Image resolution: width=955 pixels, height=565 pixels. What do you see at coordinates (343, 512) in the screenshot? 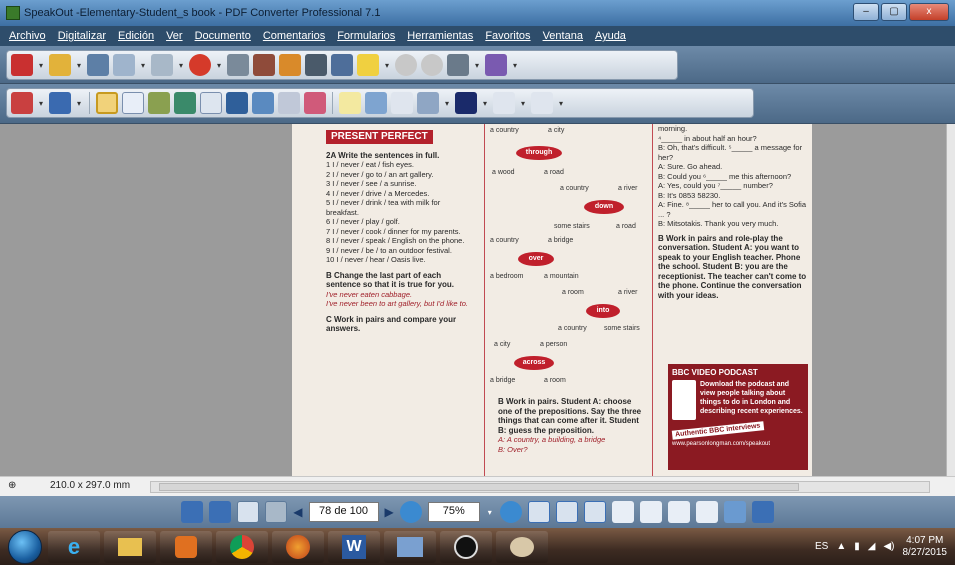
I see `page-number-field: 78 de 100` at bounding box center [343, 512].